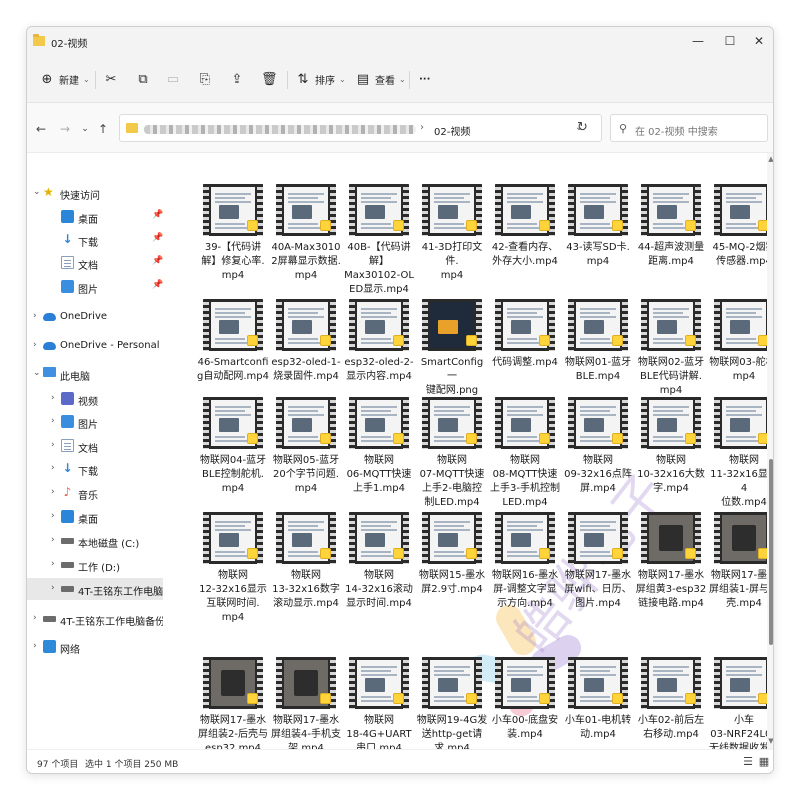 This screenshot has height=800, width=800. Describe the element at coordinates (95, 565) in the screenshot. I see `sidebar-item: › 工作 (D:)` at that location.